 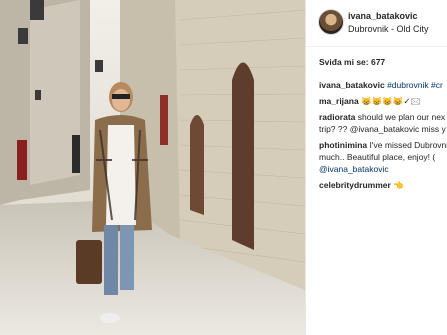 I want to click on comment-text: I've missed Dubrovnik, so click(x=408, y=145).